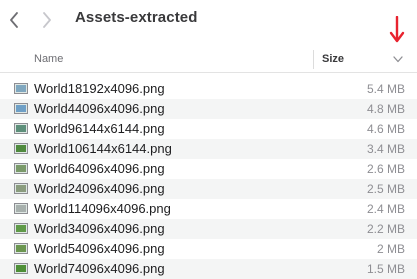 This screenshot has width=417, height=279. What do you see at coordinates (390, 249) in the screenshot?
I see `file-size: 2 MB` at bounding box center [390, 249].